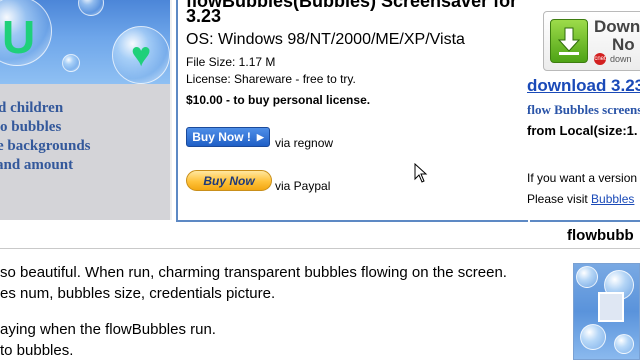 This screenshot has height=360, width=640. What do you see at coordinates (582, 130) in the screenshot?
I see `download-local-size: from Local(size:1.` at bounding box center [582, 130].